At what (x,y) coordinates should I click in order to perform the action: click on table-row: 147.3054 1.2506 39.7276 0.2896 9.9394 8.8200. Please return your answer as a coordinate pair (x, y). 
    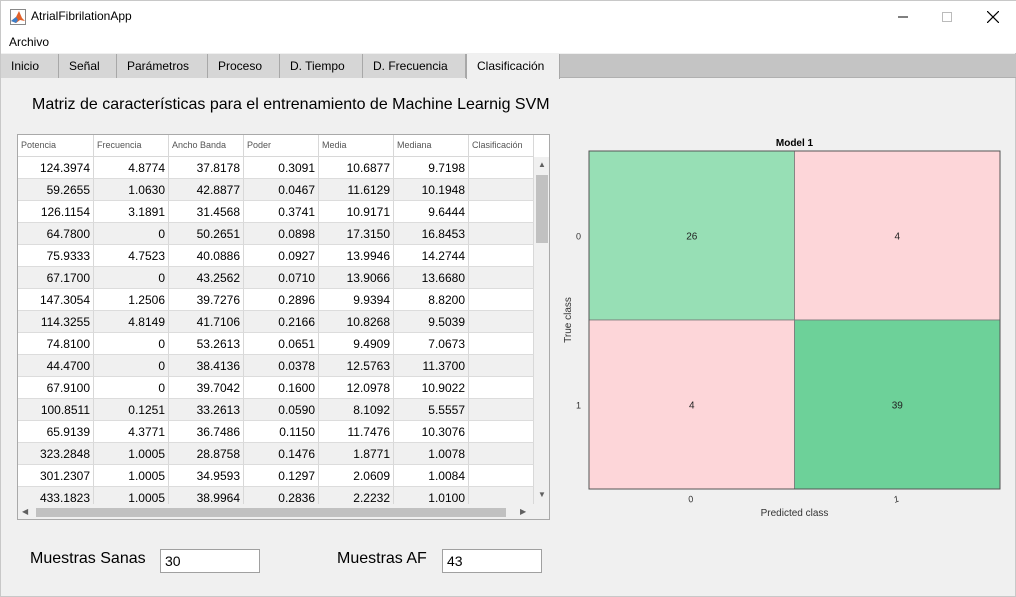
    Looking at the image, I should click on (276, 300).